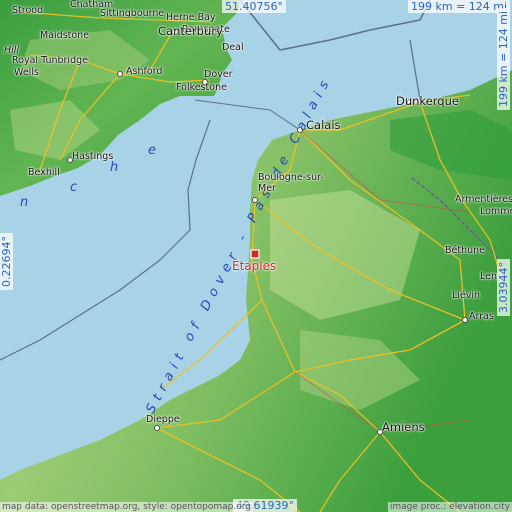 The height and width of the screenshot is (512, 512). I want to click on place-lomme: Lomme, so click(496, 211).